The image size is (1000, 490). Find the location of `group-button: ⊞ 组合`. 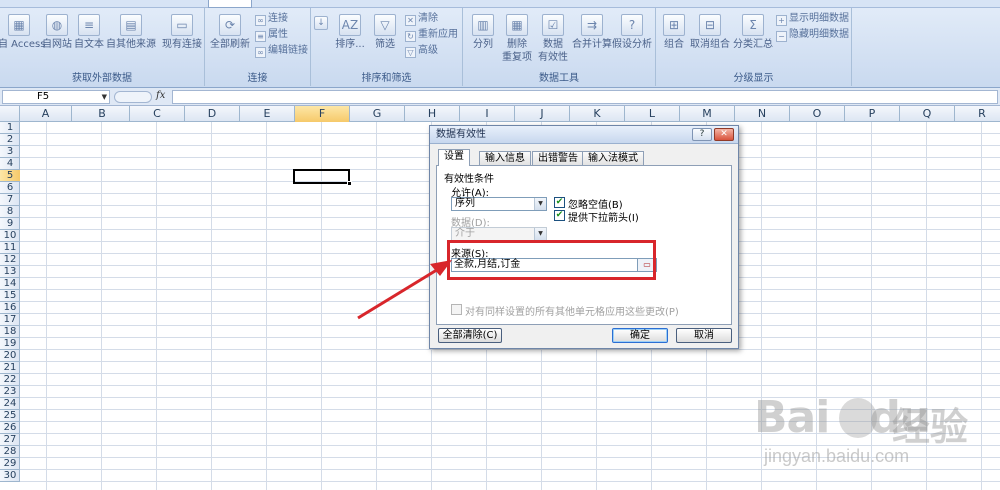

group-button: ⊞ 组合 is located at coordinates (674, 32).